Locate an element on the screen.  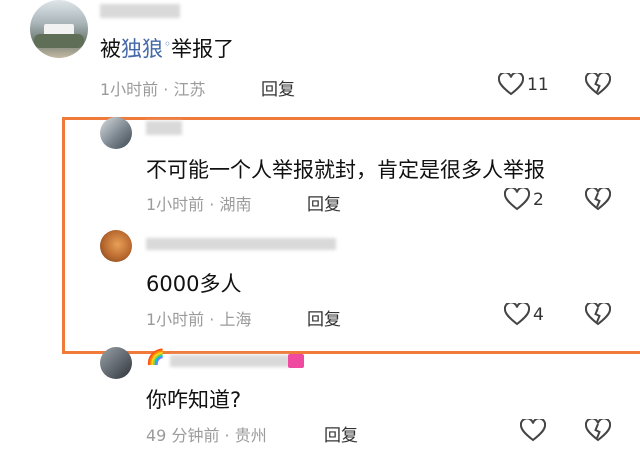
comment-meta: 1小时前 · 江苏 is located at coordinates (153, 89).